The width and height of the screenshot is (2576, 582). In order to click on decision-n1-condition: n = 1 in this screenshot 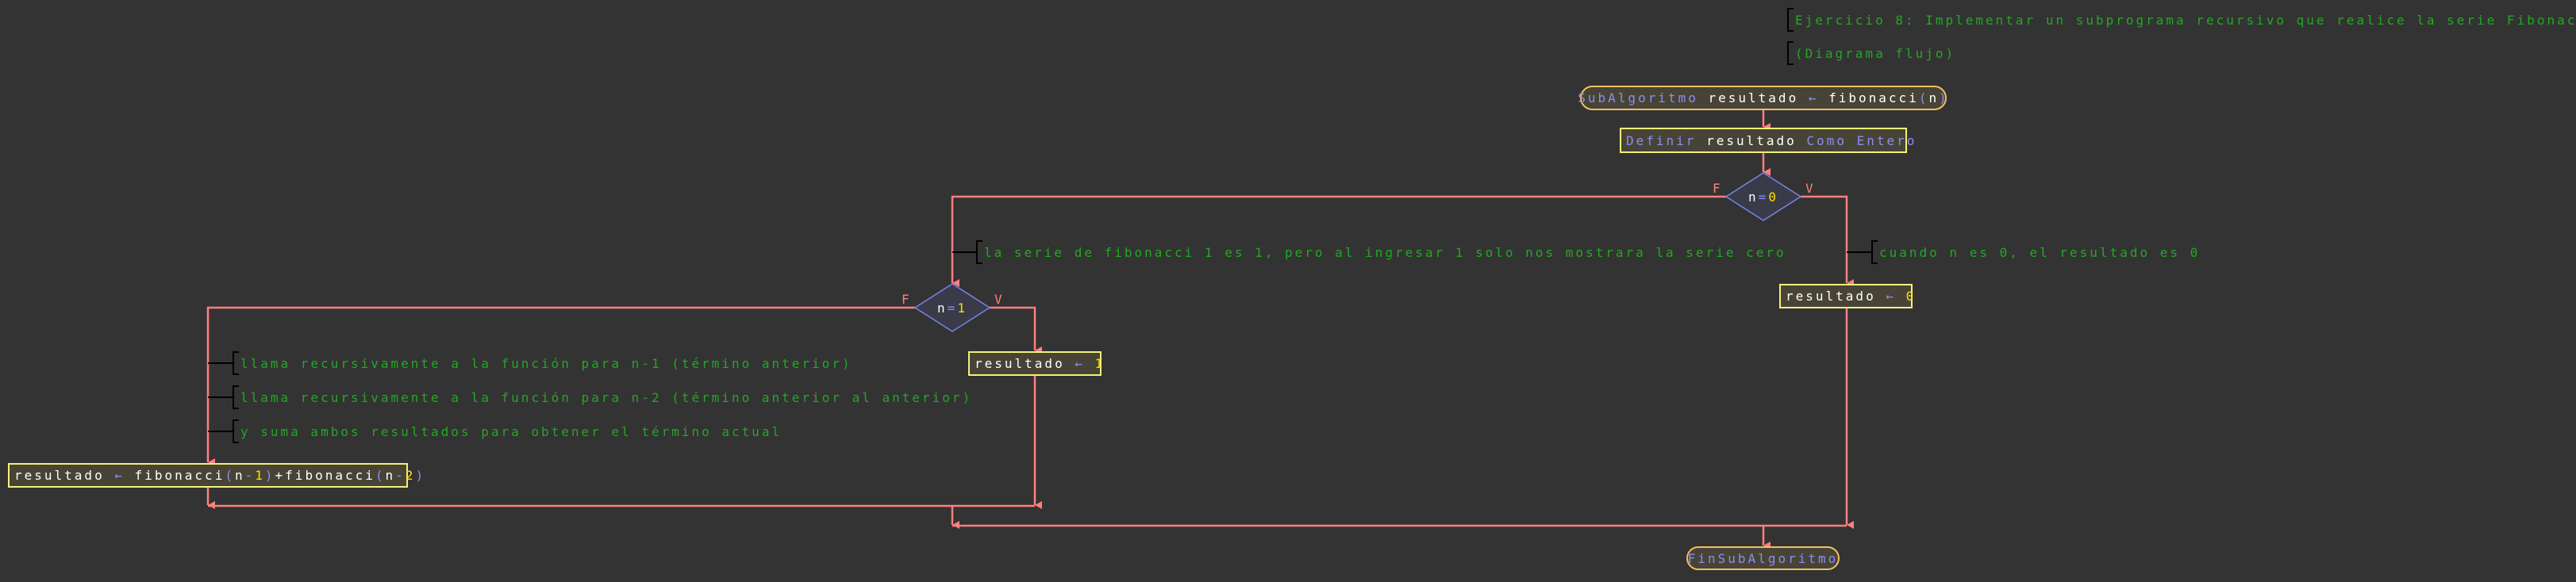, I will do `click(952, 307)`.